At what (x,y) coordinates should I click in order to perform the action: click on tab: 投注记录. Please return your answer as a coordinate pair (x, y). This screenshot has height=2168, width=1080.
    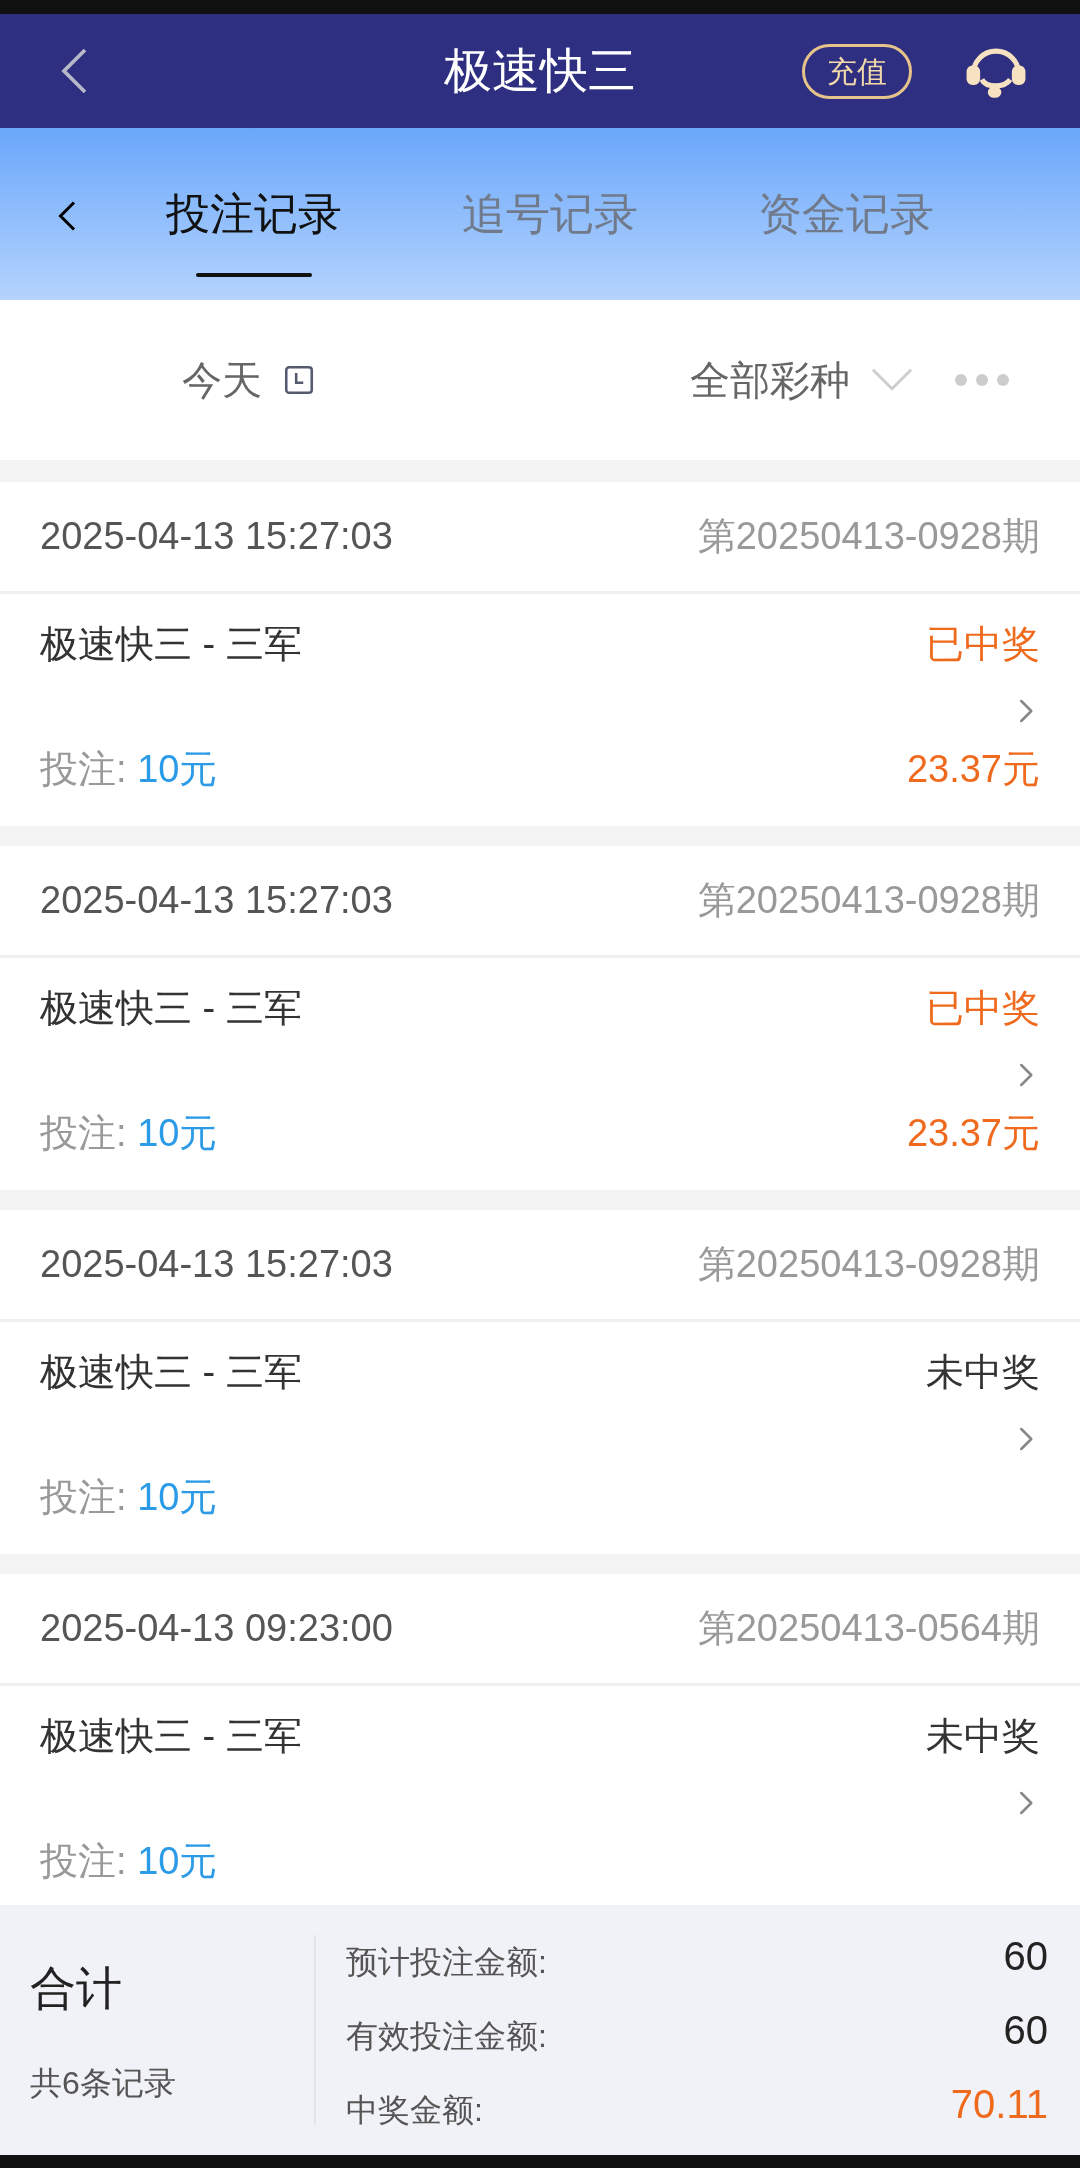
    Looking at the image, I should click on (254, 214).